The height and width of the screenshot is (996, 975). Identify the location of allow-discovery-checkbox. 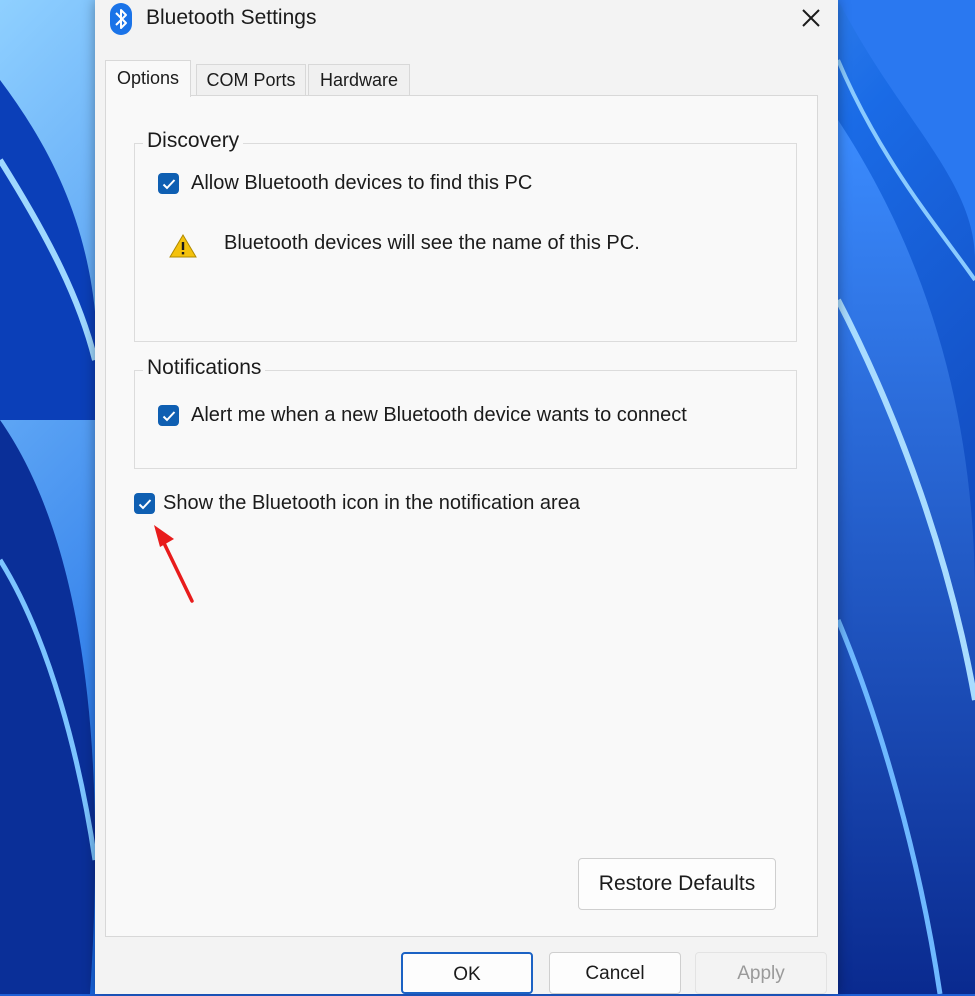
(168, 183).